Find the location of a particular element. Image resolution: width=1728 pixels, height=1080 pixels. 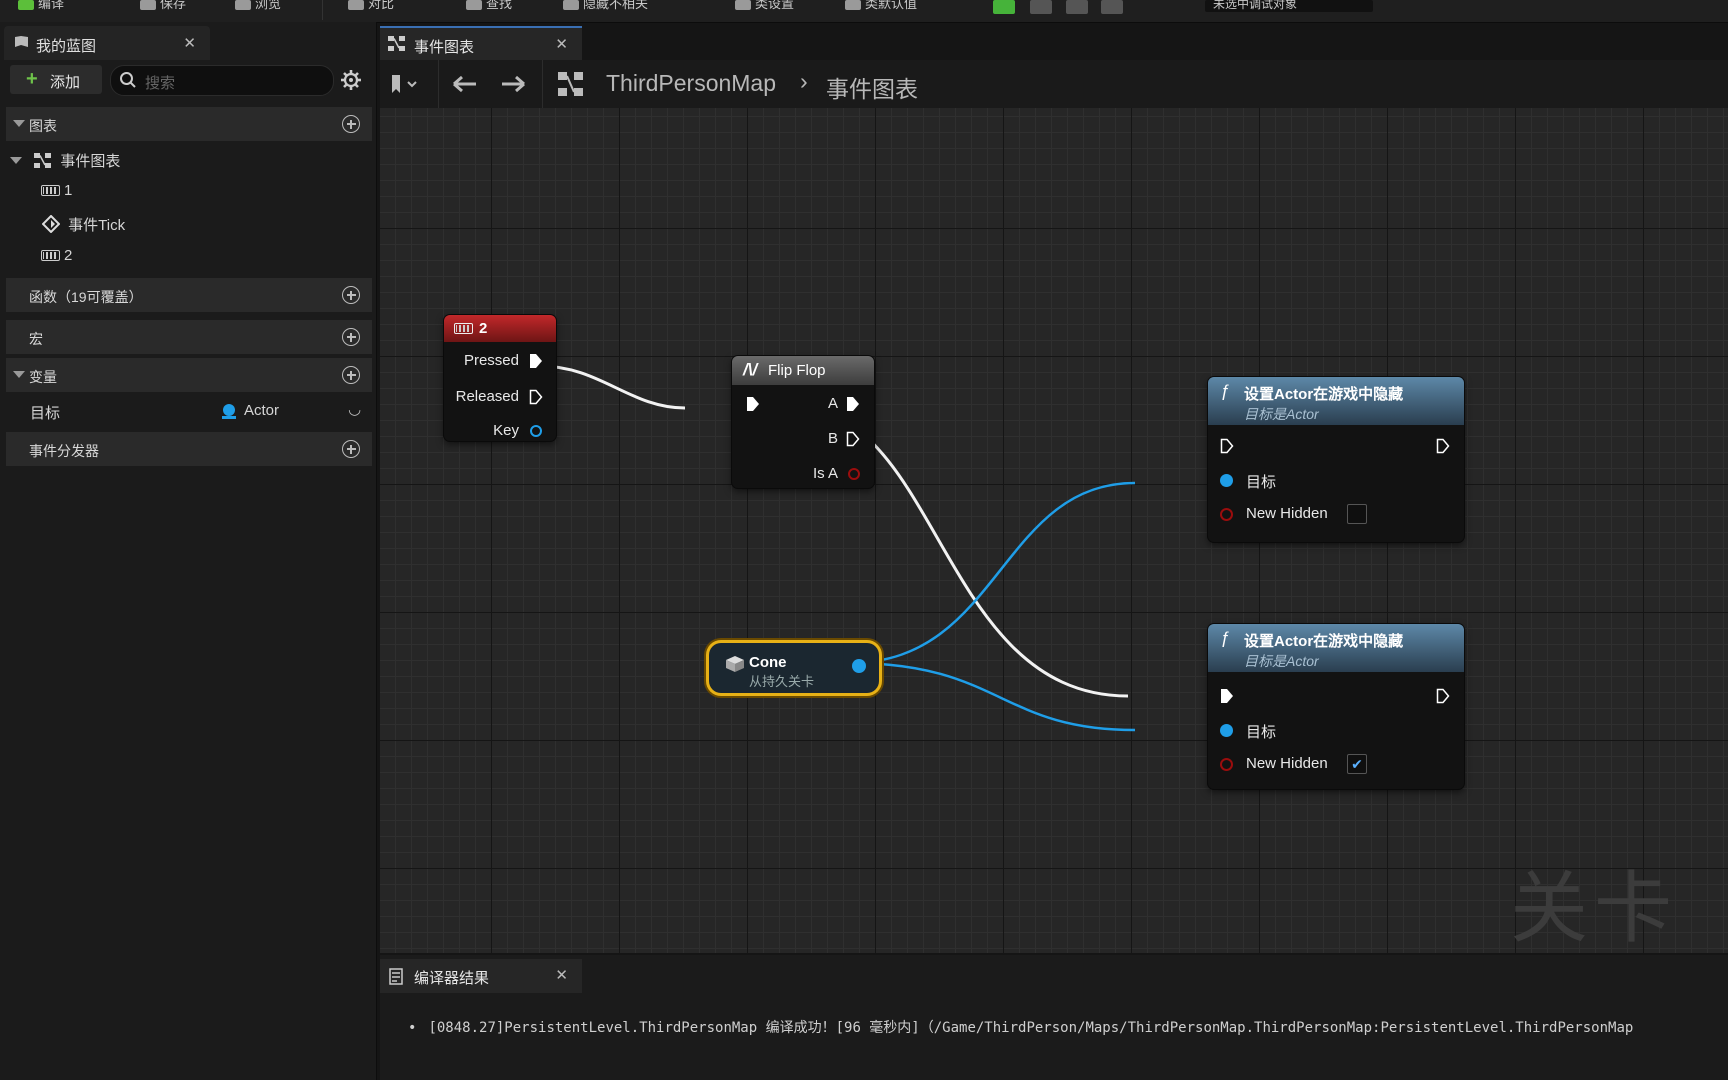

section-event-dispatchers: 事件分发器 is located at coordinates (189, 449).